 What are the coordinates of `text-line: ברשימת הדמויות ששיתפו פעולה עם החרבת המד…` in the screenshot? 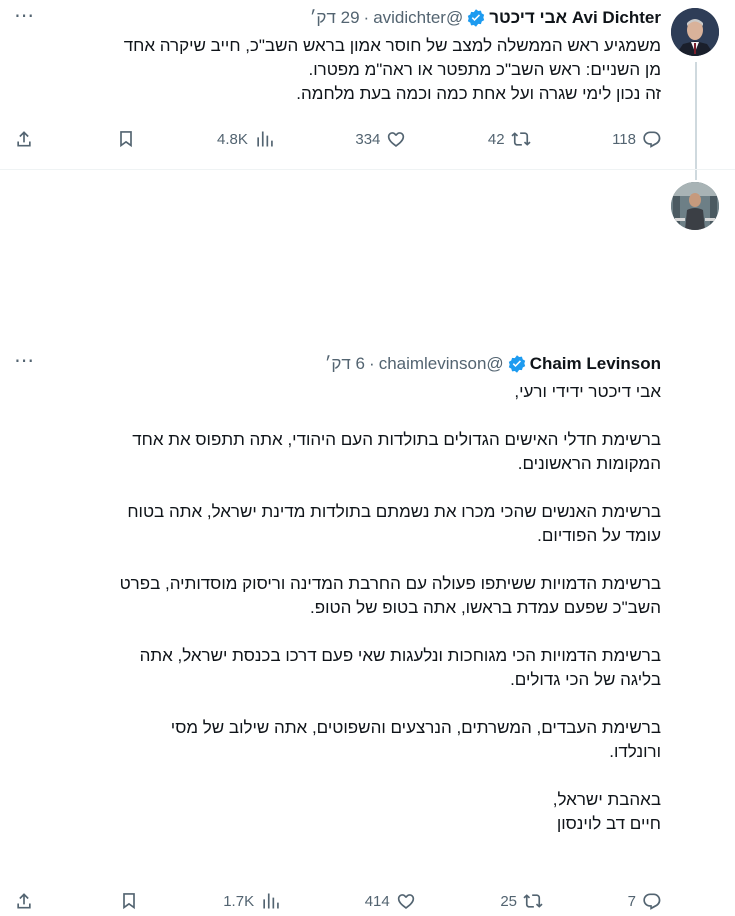 It's located at (390, 583).